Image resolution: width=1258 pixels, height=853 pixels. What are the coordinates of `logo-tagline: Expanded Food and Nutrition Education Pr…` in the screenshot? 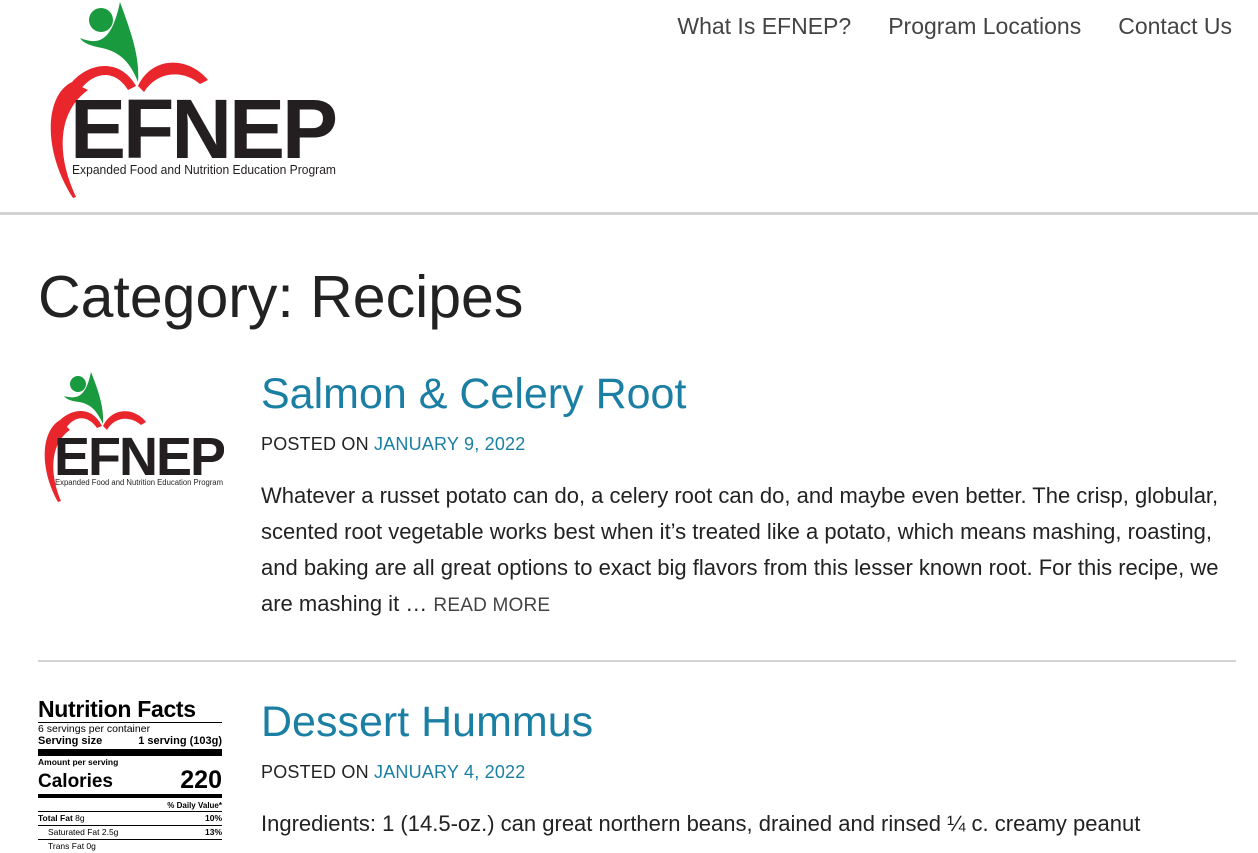 It's located at (204, 170).